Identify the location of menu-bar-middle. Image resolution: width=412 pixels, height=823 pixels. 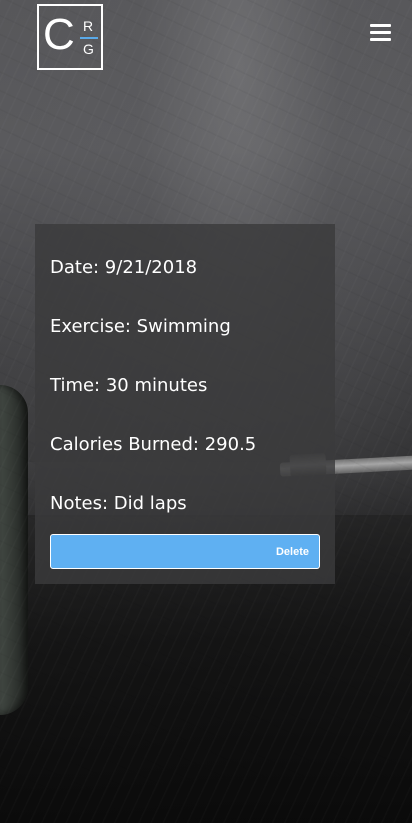
(380, 32).